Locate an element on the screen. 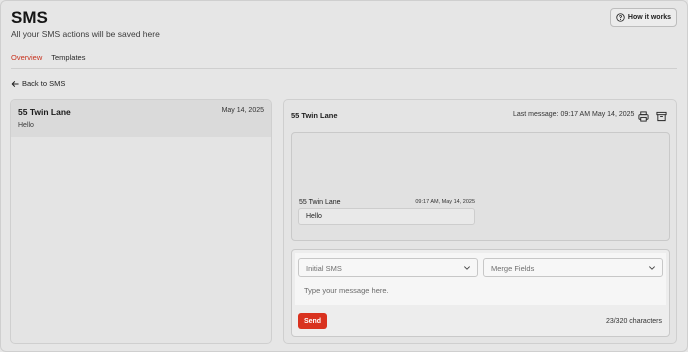 Image resolution: width=688 pixels, height=352 pixels. page-subtitle: All your SMS actions will be saved here is located at coordinates (85, 34).